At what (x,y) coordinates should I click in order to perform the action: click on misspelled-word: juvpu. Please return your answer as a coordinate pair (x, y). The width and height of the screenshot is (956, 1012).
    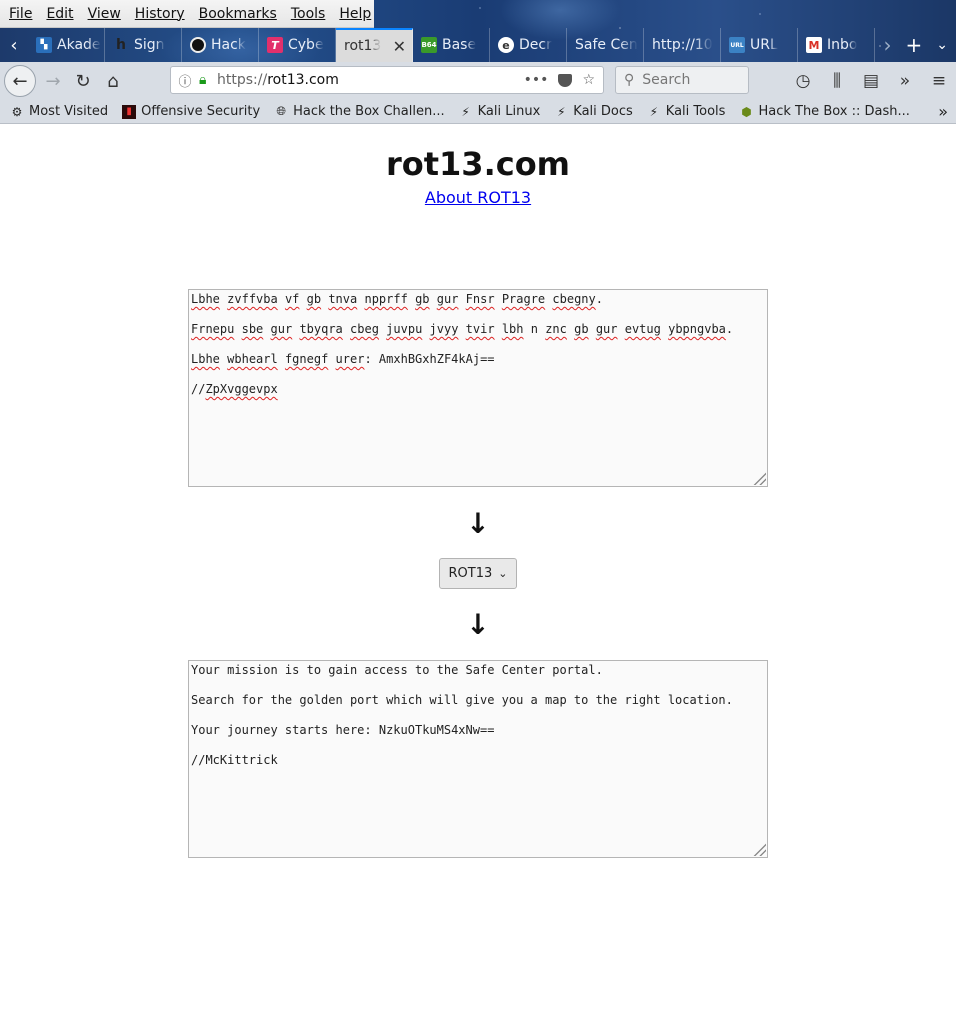
    Looking at the image, I should click on (404, 329).